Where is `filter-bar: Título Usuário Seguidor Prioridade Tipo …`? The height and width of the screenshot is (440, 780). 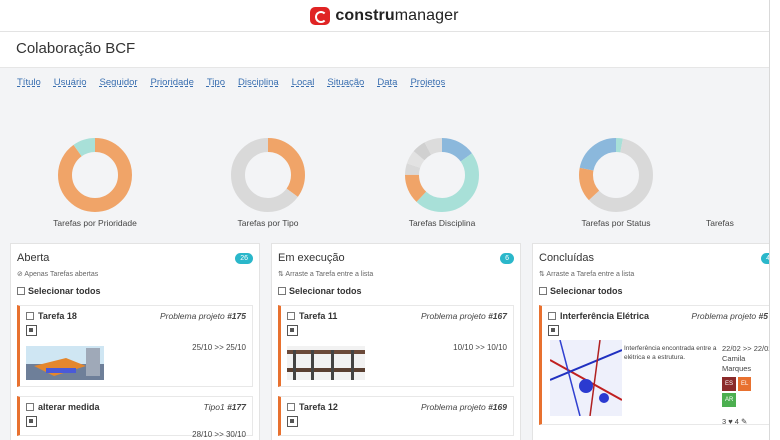
filter-bar: Título Usuário Seguidor Prioridade Tipo … is located at coordinates (384, 82).